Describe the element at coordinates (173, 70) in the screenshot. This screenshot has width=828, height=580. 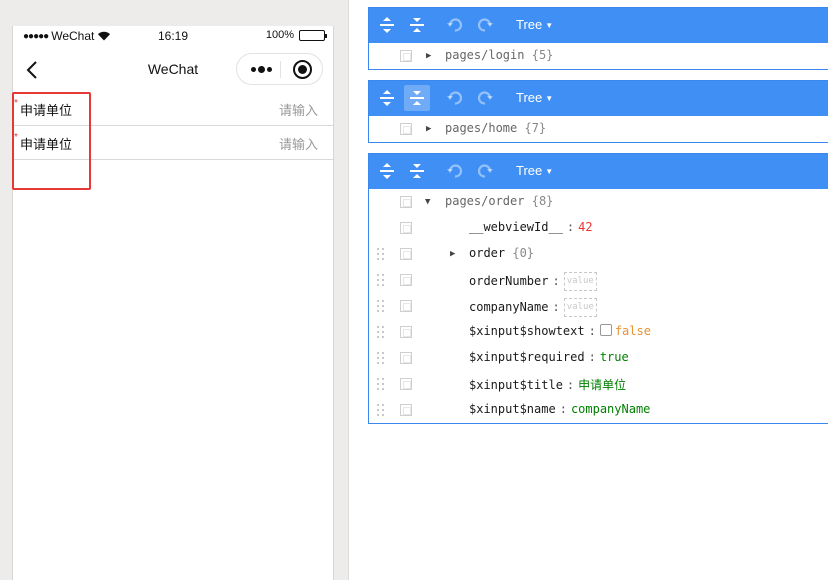
I see `nav-bar: WeChat` at that location.